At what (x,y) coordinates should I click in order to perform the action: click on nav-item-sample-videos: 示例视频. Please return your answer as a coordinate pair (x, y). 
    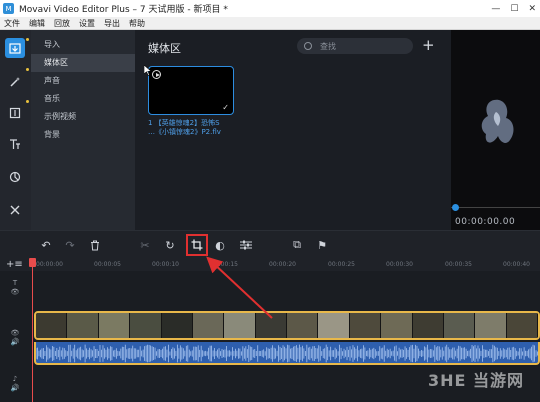
    Looking at the image, I should click on (83, 117).